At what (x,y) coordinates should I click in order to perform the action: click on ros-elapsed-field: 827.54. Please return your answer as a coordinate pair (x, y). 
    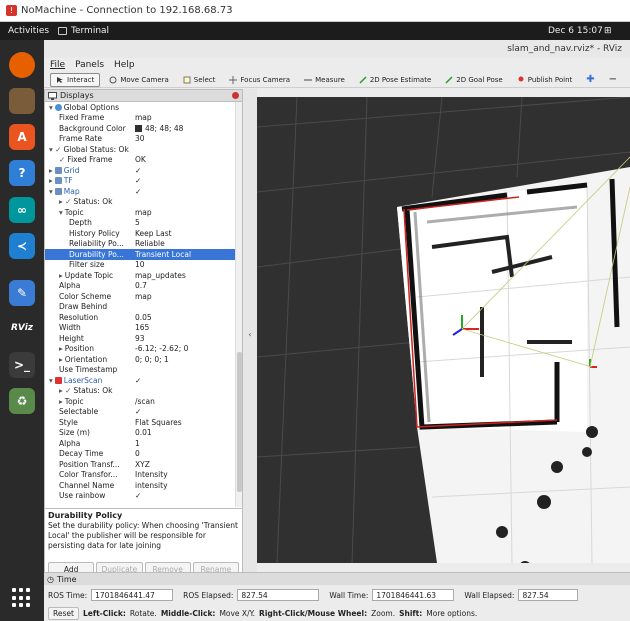
    Looking at the image, I should click on (278, 595).